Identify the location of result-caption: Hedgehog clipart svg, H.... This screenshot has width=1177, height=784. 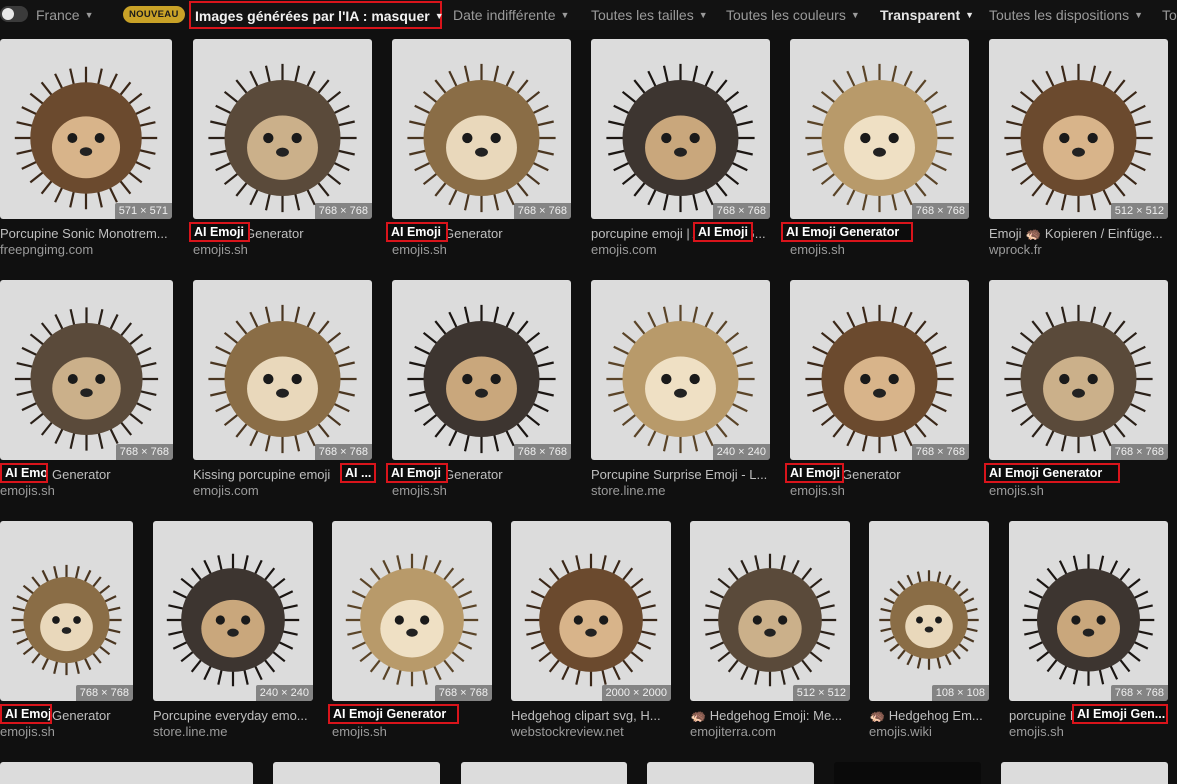
(591, 715).